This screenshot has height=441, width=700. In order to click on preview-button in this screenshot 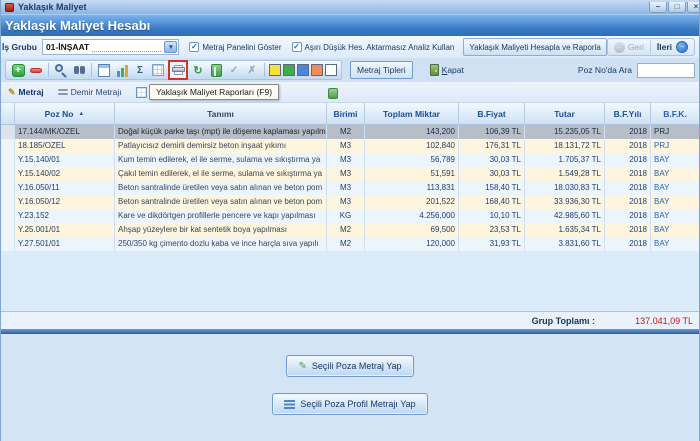, I will do `click(104, 70)`.